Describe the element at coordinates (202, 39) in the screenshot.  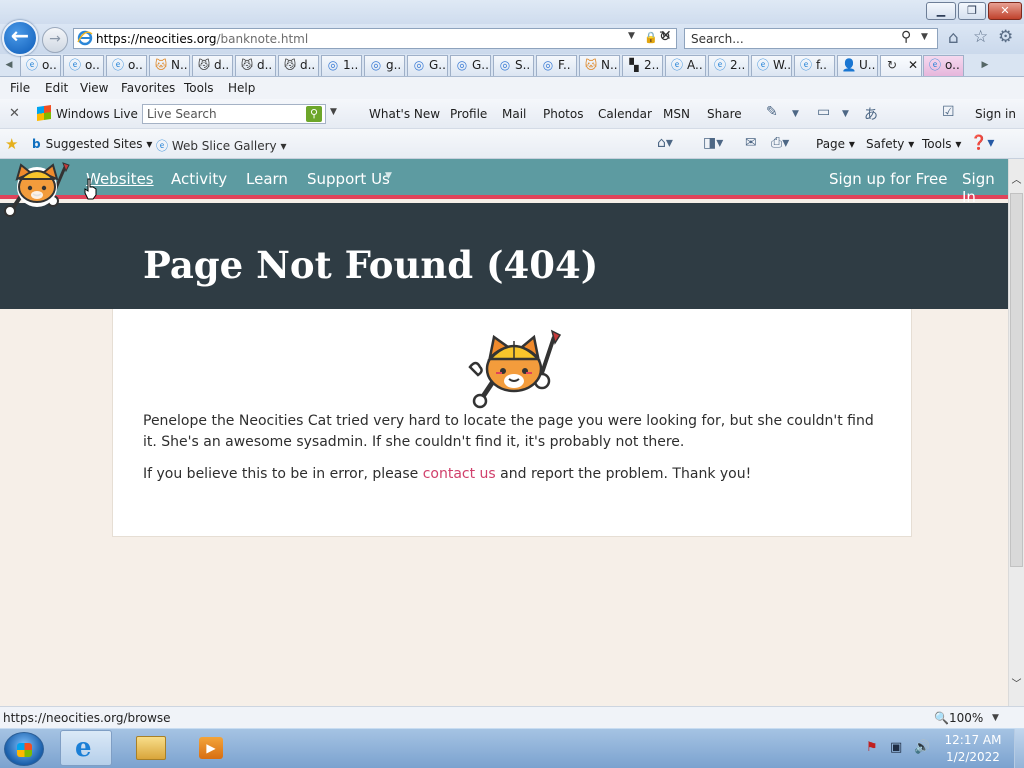
I see `address-url: https://neocities.org/banknote.html` at that location.